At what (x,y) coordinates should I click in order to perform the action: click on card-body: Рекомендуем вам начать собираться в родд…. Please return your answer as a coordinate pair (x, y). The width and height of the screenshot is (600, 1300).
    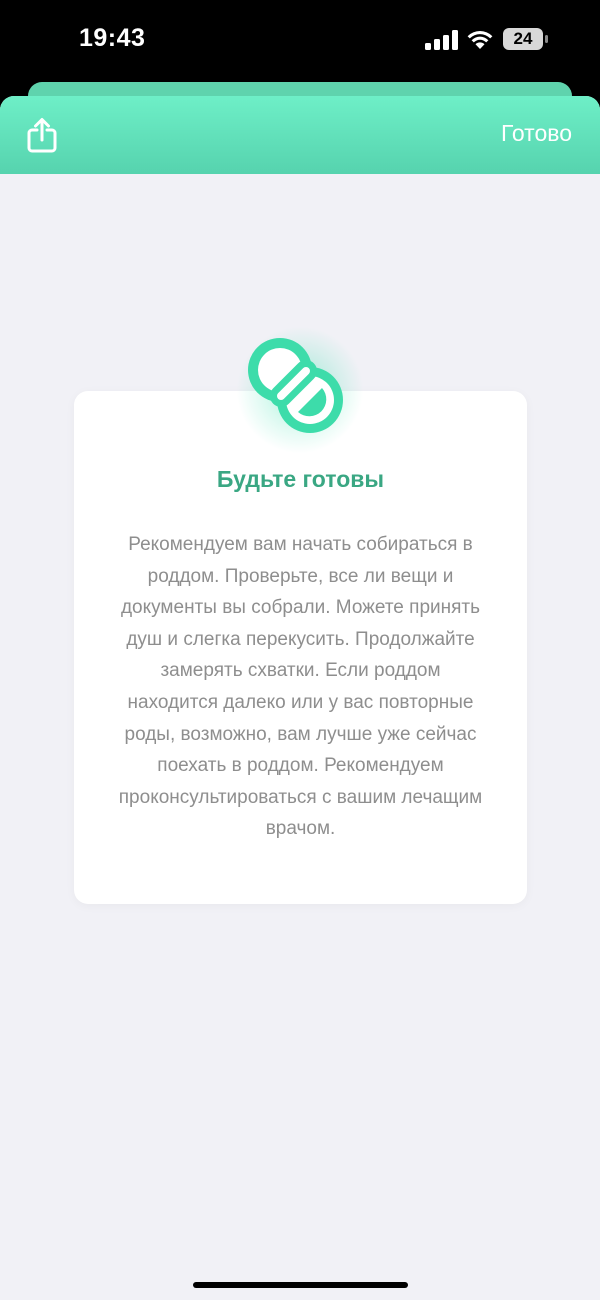
    Looking at the image, I should click on (300, 687).